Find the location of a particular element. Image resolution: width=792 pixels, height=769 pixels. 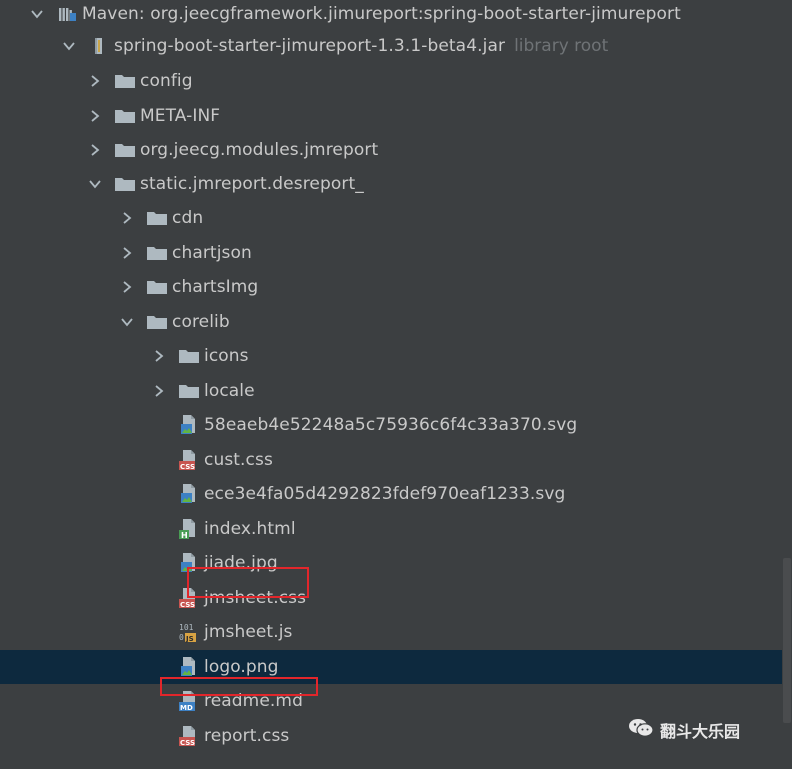

tree-row-label: logo.png is located at coordinates (241, 667).